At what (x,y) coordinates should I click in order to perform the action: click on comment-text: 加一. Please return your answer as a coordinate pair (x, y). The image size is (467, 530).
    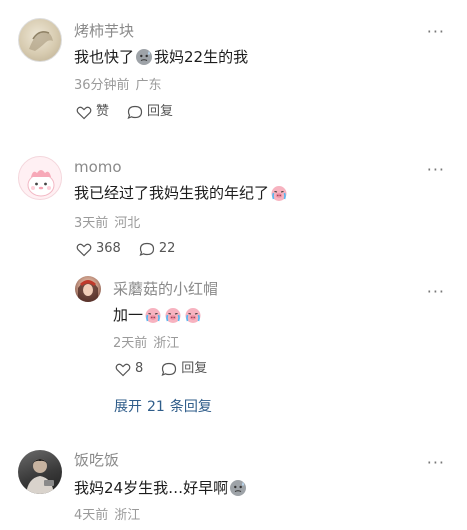
    Looking at the image, I should click on (158, 315).